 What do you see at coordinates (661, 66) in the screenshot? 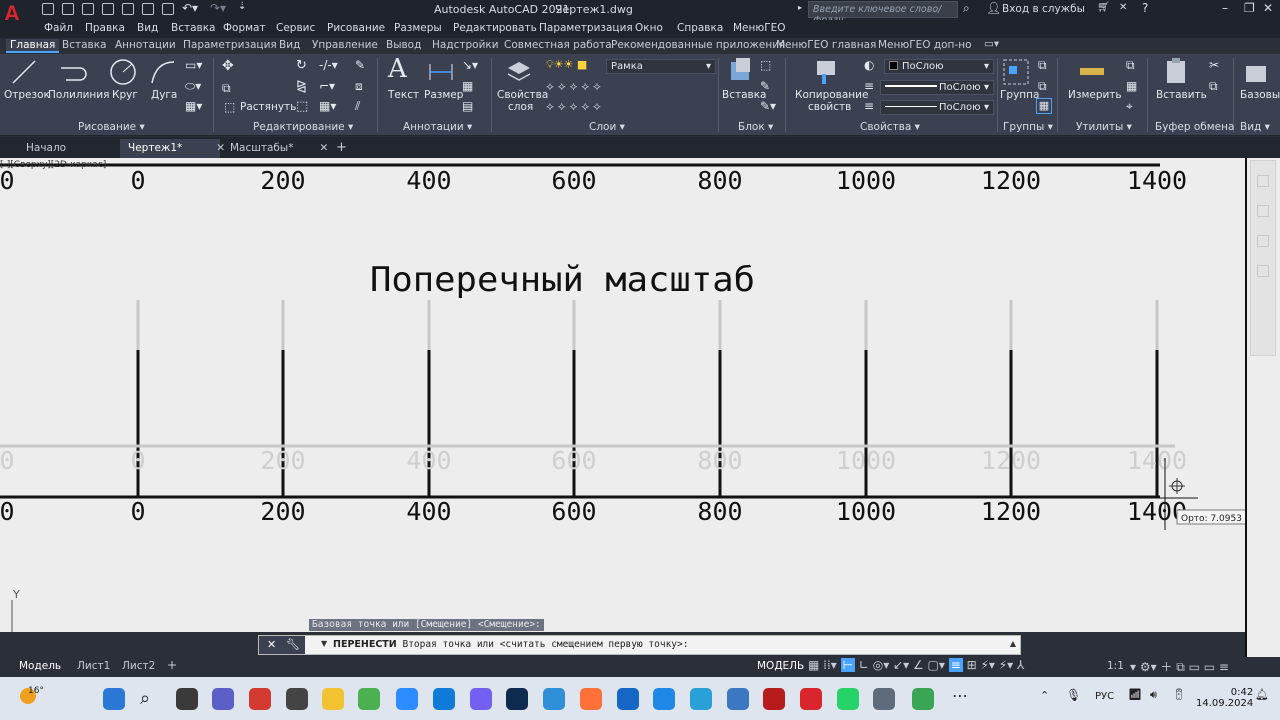
I see `layer-dropdown: Рамка ▾` at bounding box center [661, 66].